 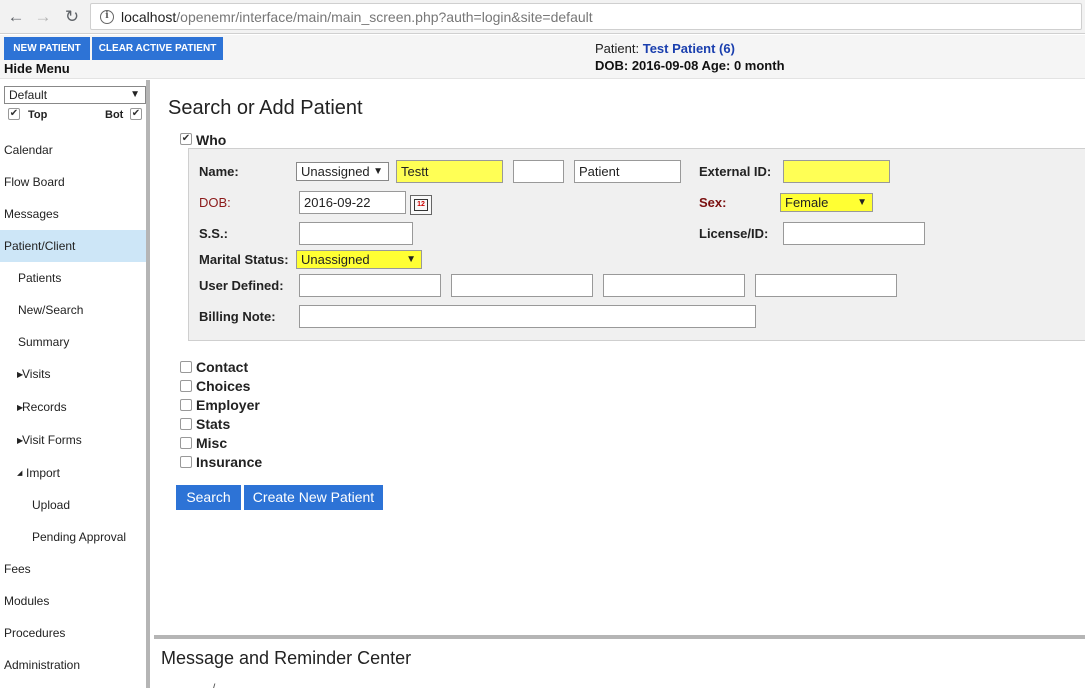 What do you see at coordinates (186, 424) in the screenshot?
I see `stats-checkbox` at bounding box center [186, 424].